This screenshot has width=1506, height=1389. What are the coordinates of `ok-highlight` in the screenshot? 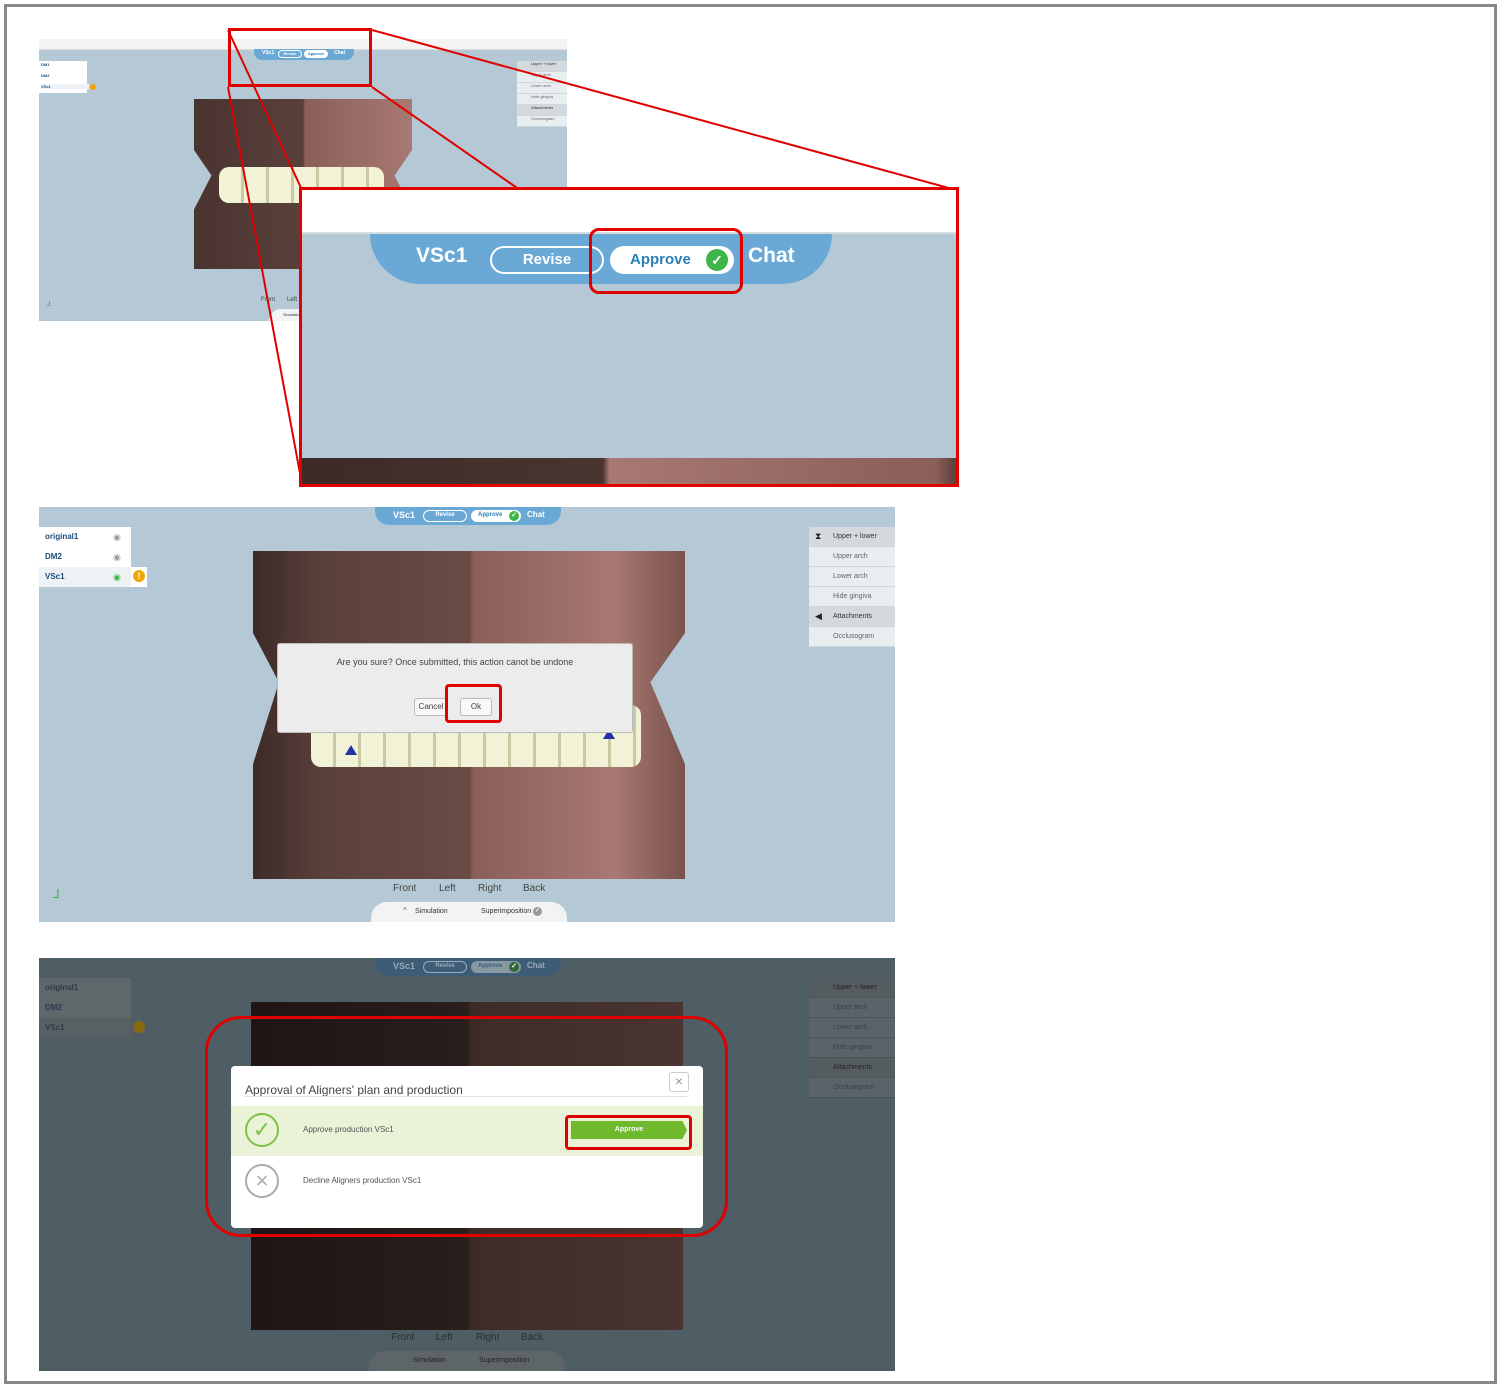 It's located at (473, 703).